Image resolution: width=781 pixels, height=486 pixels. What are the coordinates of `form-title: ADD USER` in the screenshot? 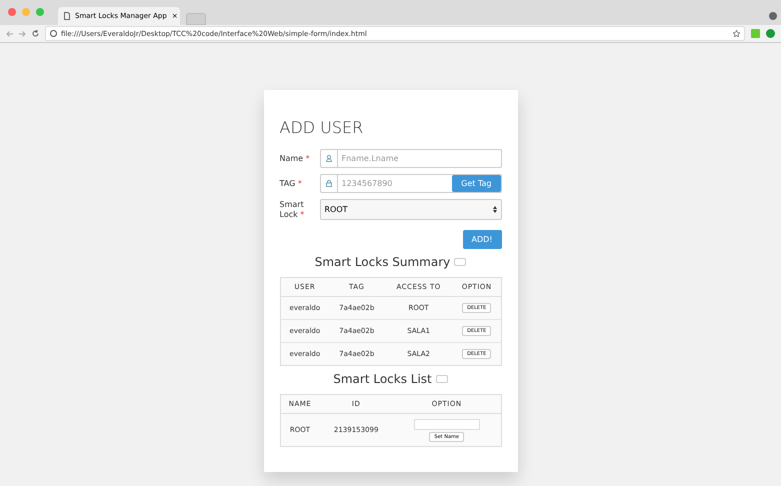 It's located at (322, 127).